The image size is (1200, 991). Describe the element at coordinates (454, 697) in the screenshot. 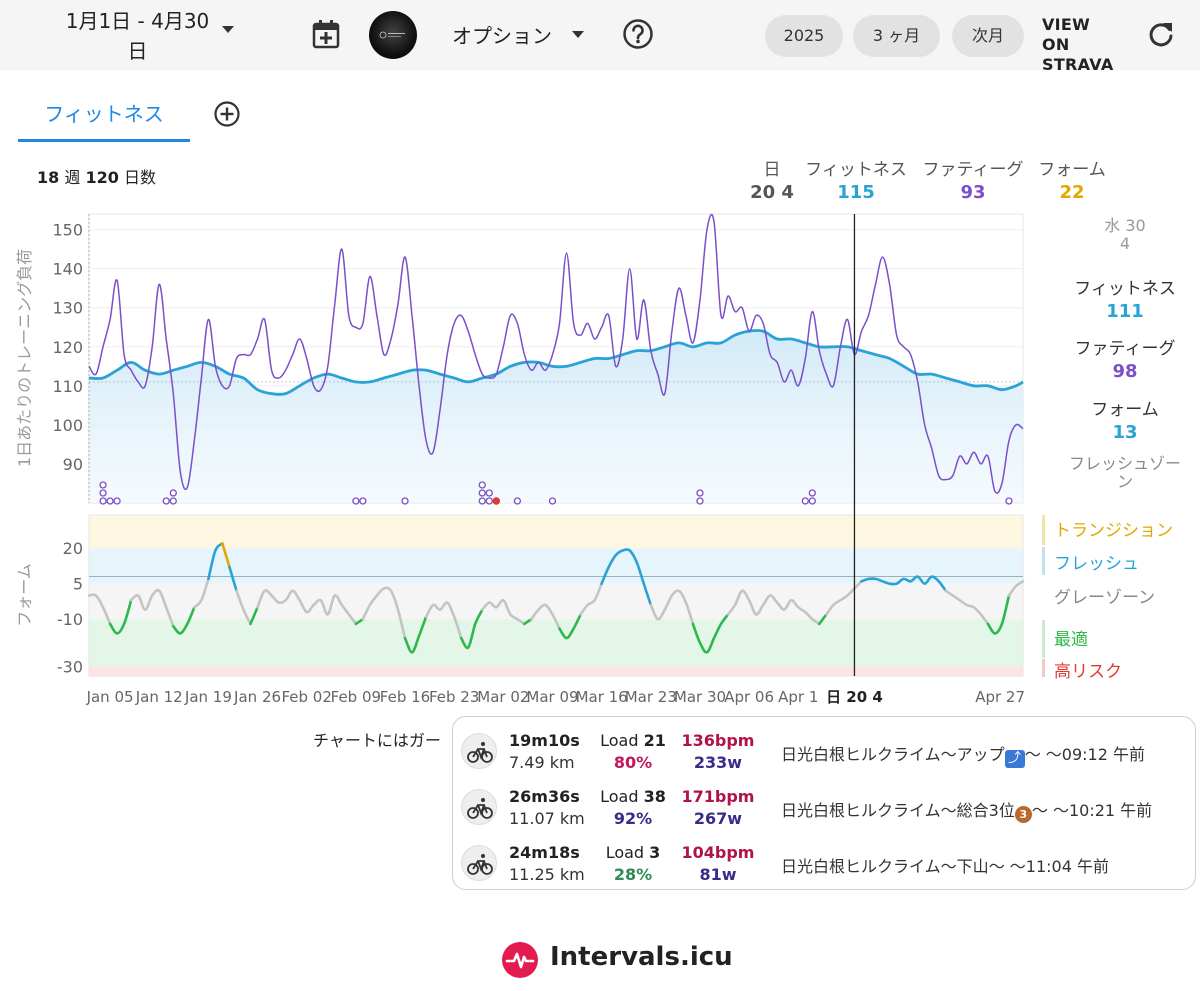

I see `x-tick-label: Feb 23` at that location.